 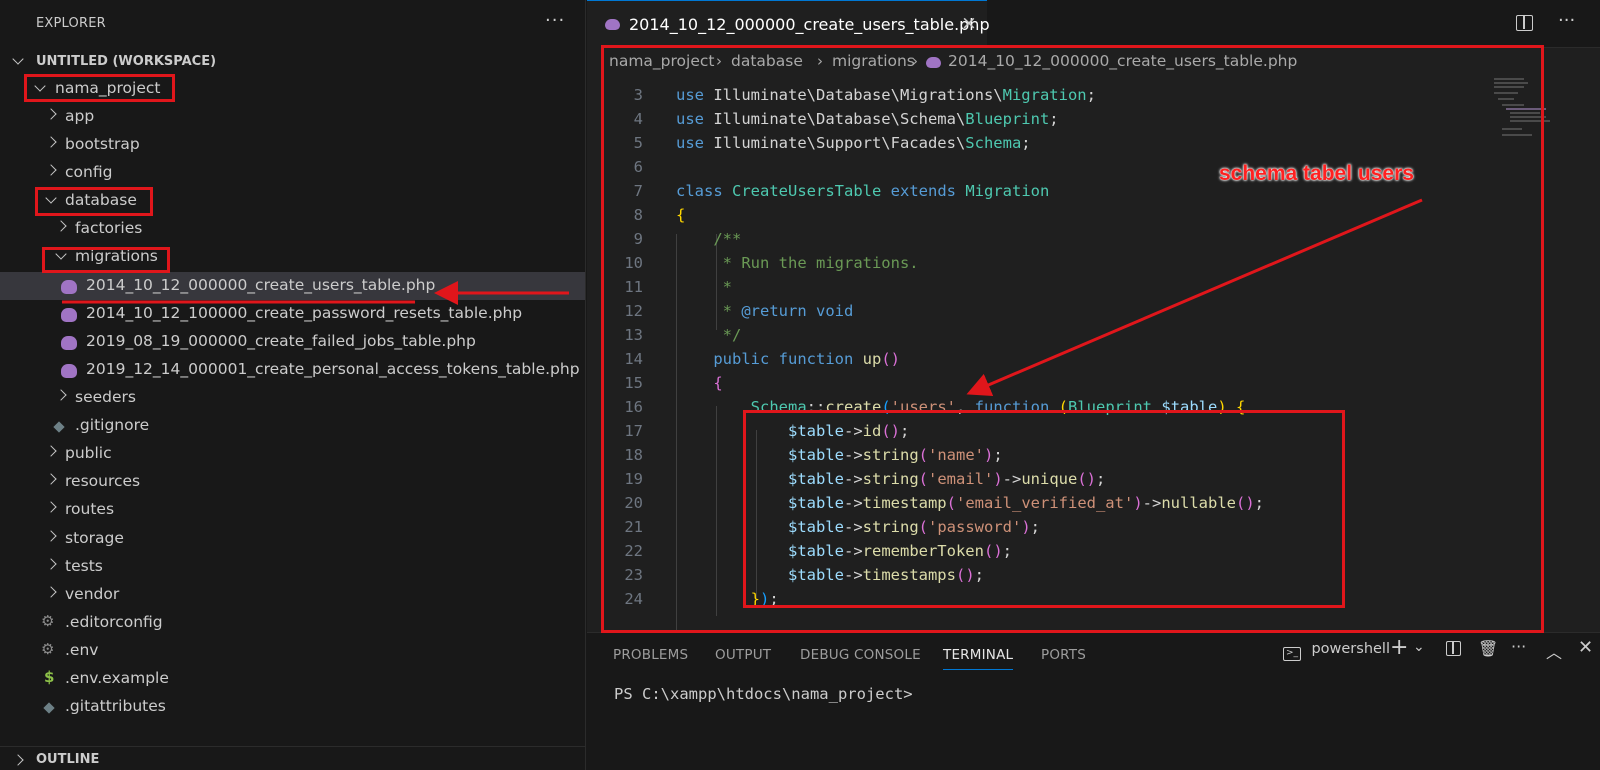 What do you see at coordinates (809, 24) in the screenshot?
I see `tab-label: 2014_10_12_000000_create_users_table.php` at bounding box center [809, 24].